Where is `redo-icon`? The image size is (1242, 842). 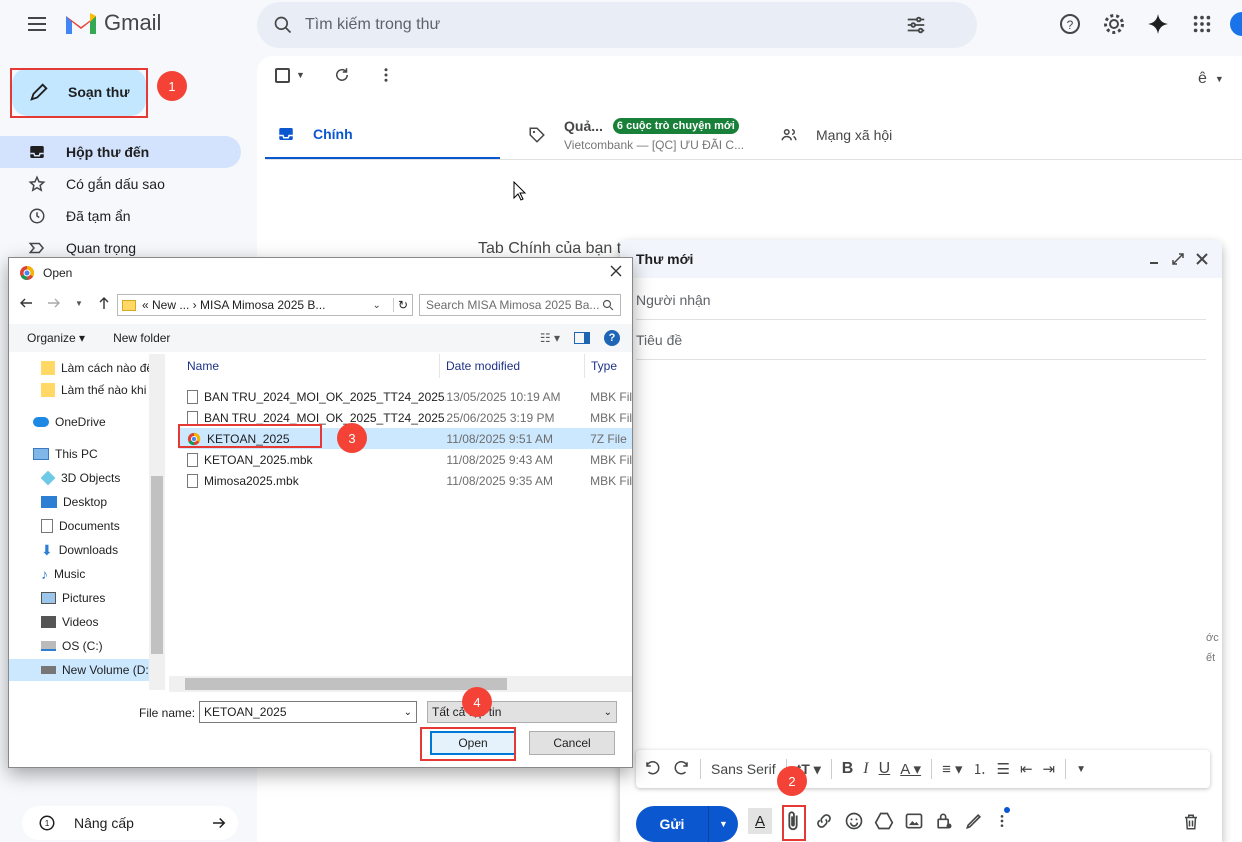 redo-icon is located at coordinates (681, 769).